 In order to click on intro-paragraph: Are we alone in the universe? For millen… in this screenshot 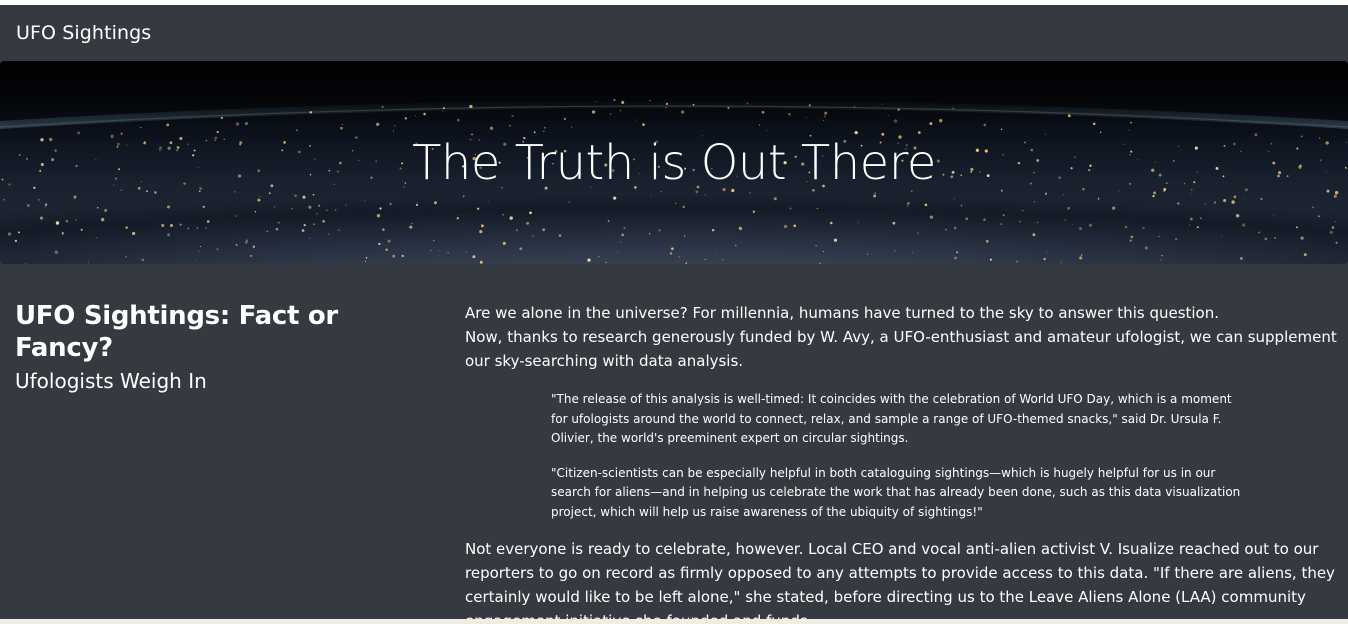, I will do `click(901, 337)`.